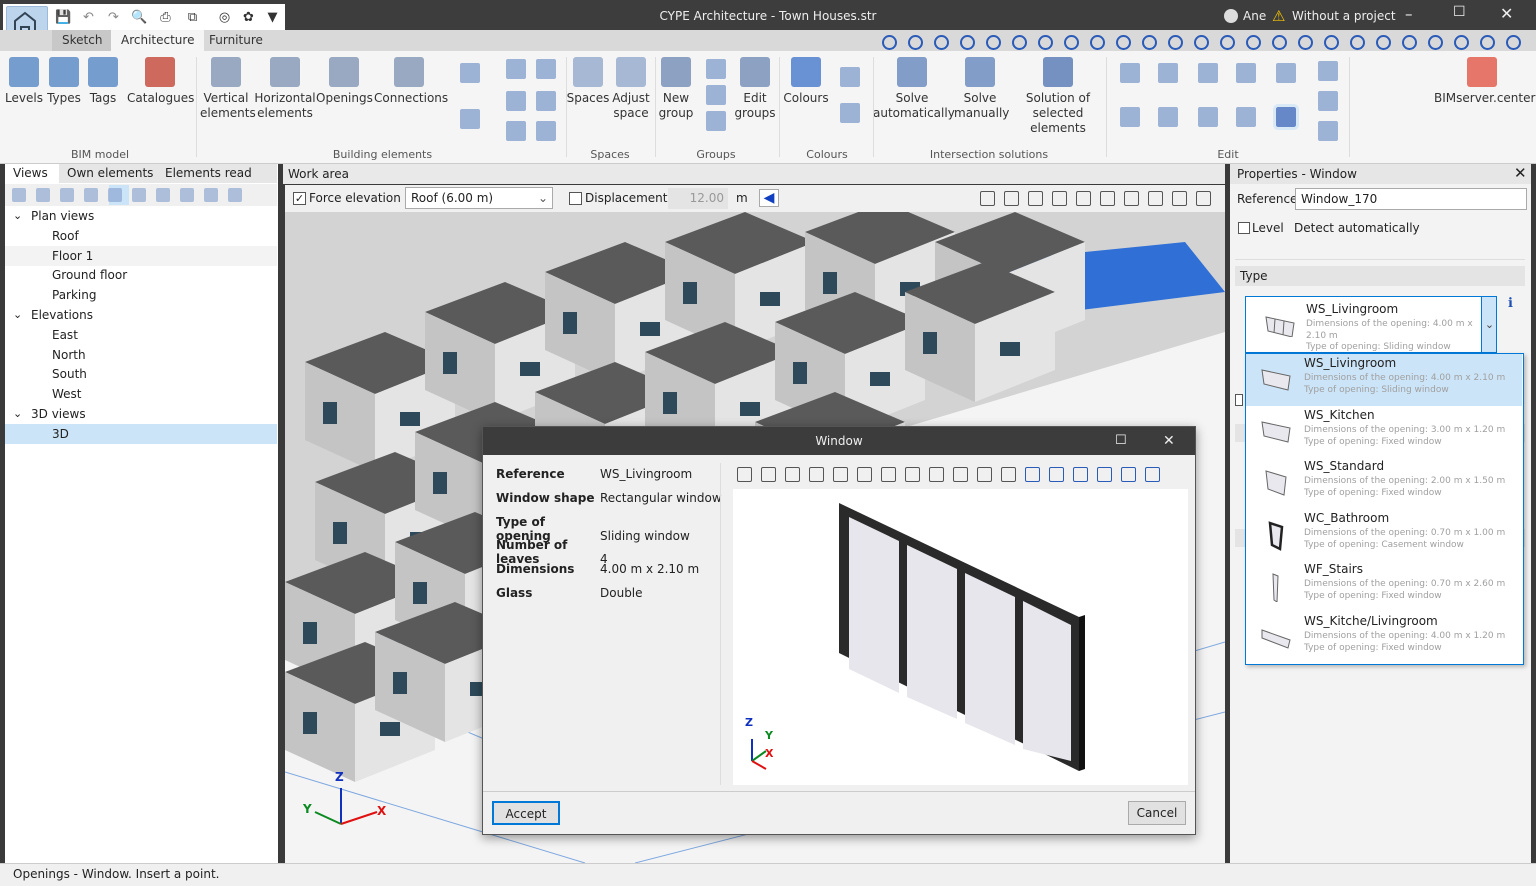  I want to click on accept-button: Accept, so click(526, 813).